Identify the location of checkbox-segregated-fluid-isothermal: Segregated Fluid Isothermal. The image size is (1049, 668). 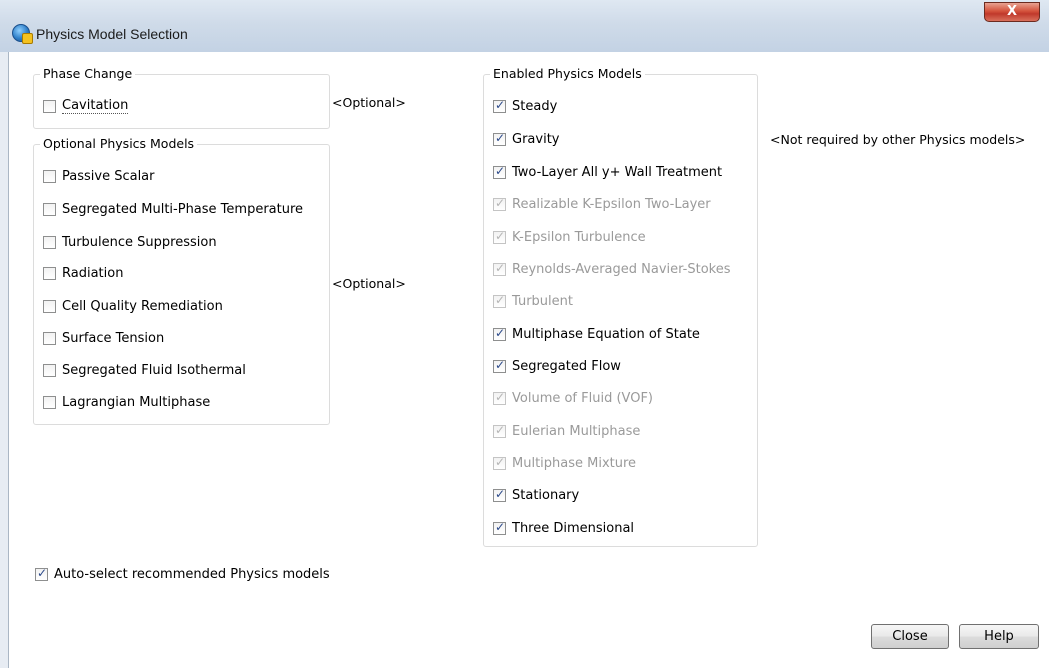
(144, 370).